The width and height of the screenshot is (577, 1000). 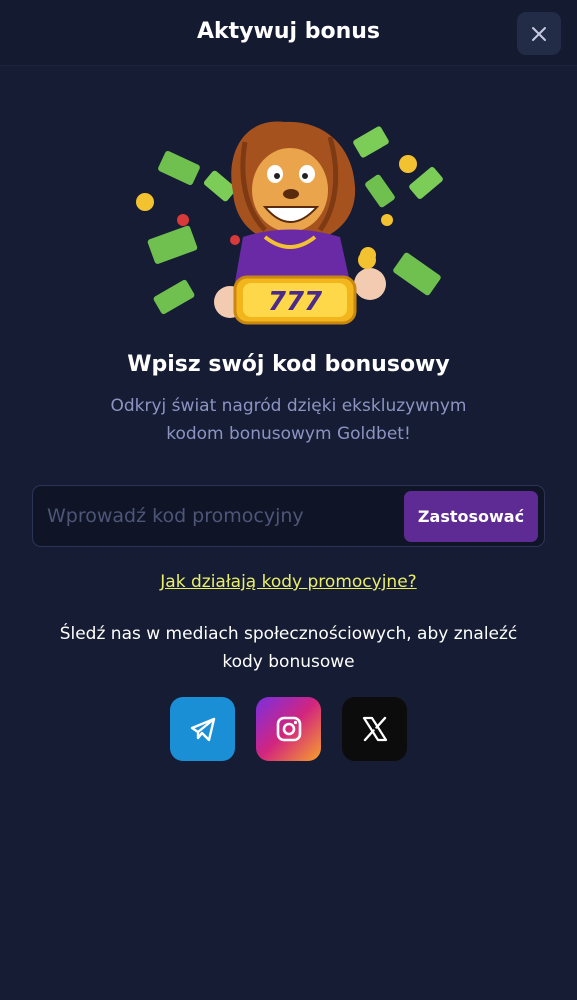 What do you see at coordinates (288, 662) in the screenshot?
I see `follow-line: kody bonusowe` at bounding box center [288, 662].